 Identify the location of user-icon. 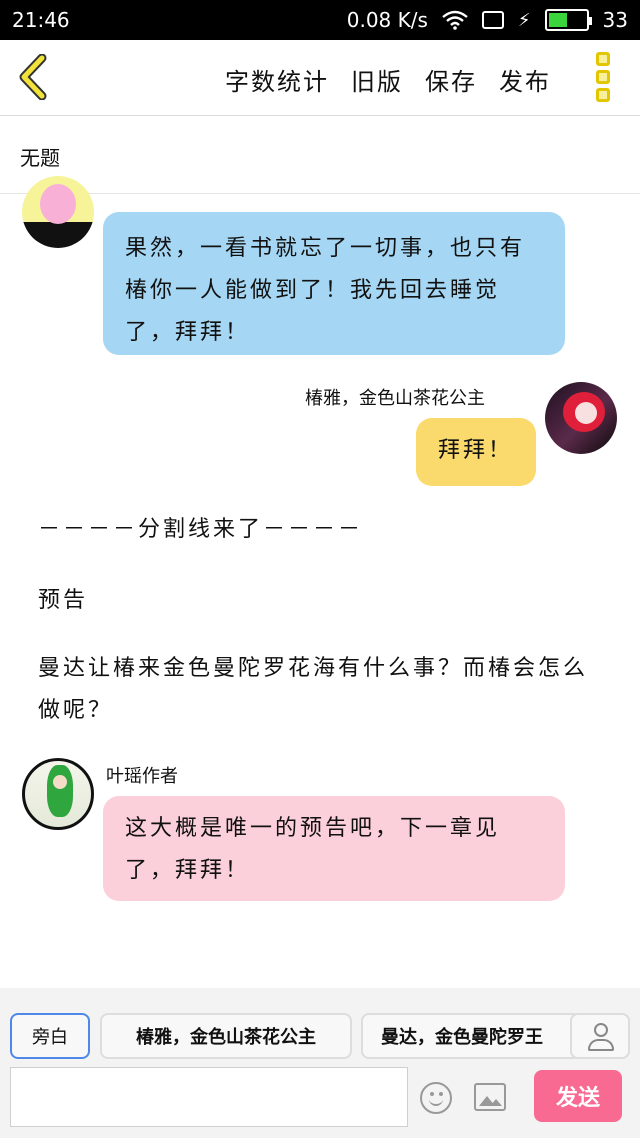
(600, 1036).